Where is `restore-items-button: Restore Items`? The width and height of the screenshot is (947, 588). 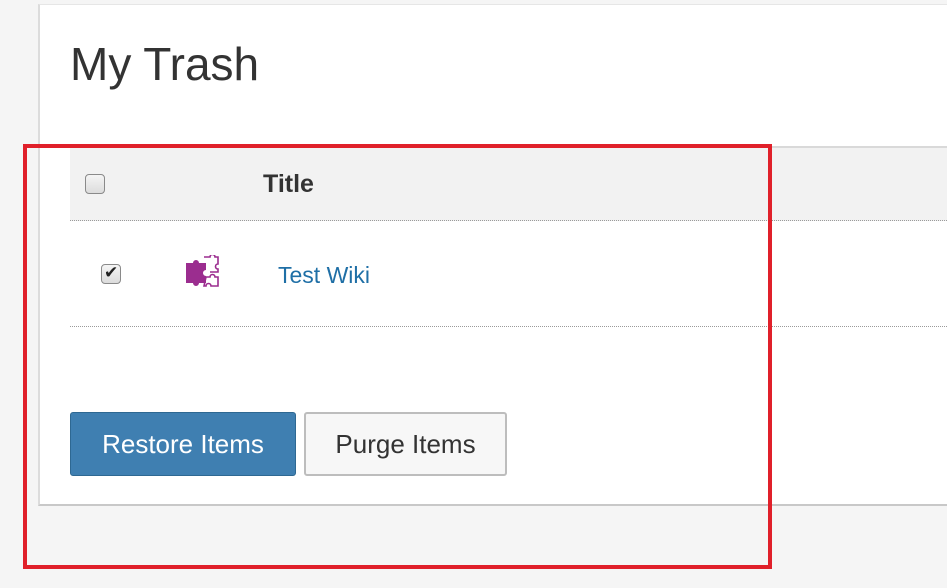 restore-items-button: Restore Items is located at coordinates (183, 444).